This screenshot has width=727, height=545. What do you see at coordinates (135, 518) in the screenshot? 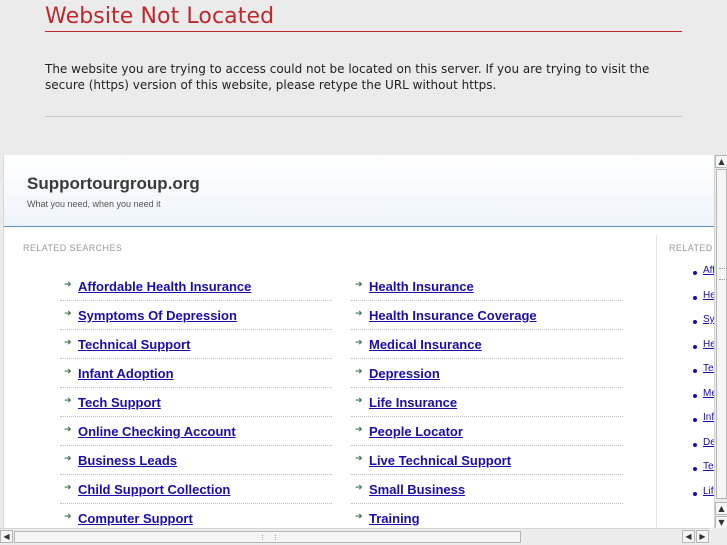
I see `related-search-link: Computer Support` at bounding box center [135, 518].